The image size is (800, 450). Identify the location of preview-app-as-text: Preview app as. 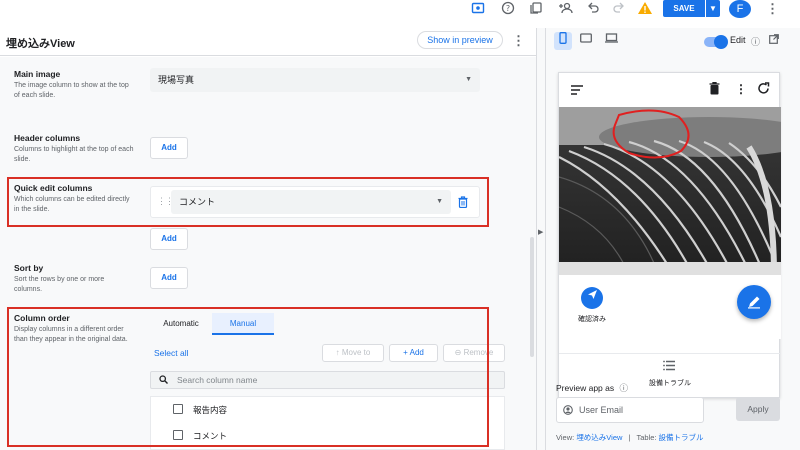
(585, 388).